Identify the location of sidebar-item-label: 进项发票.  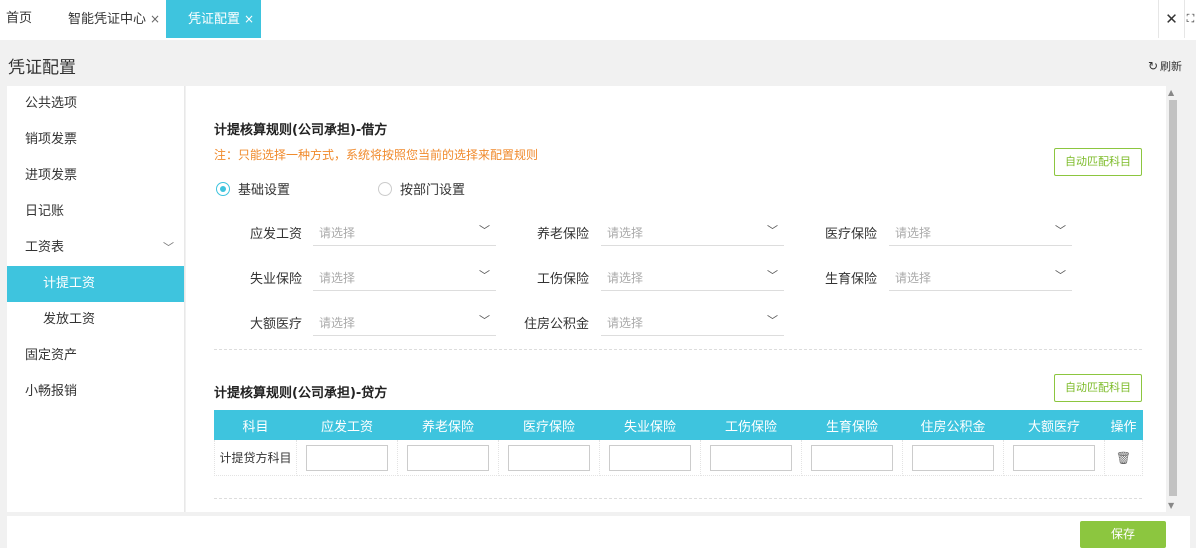
(51, 175).